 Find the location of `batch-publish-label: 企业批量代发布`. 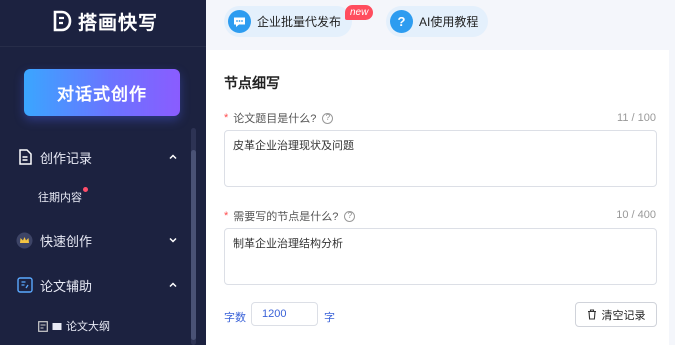

batch-publish-label: 企业批量代发布 is located at coordinates (299, 22).